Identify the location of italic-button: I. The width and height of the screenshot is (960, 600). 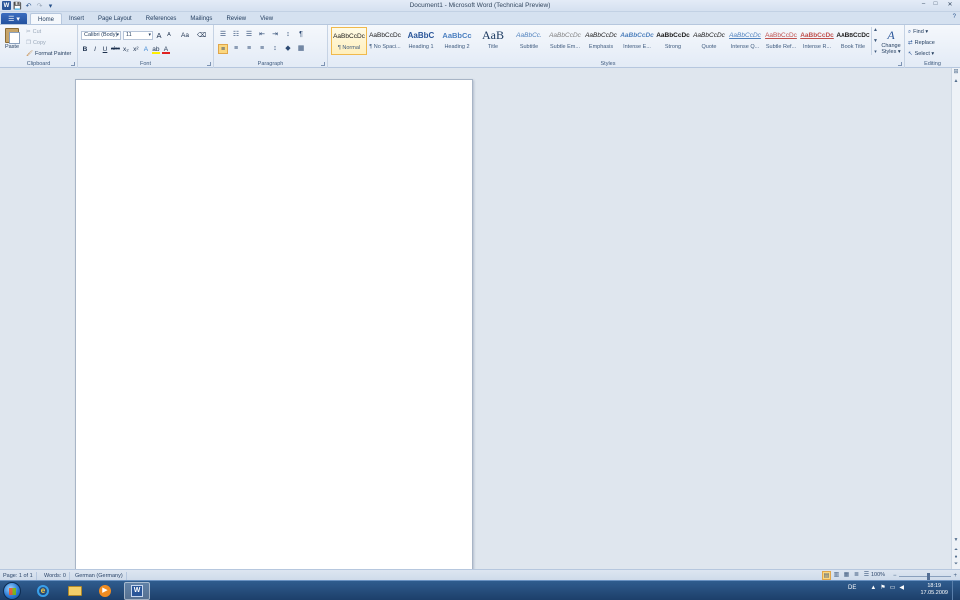
(95, 49).